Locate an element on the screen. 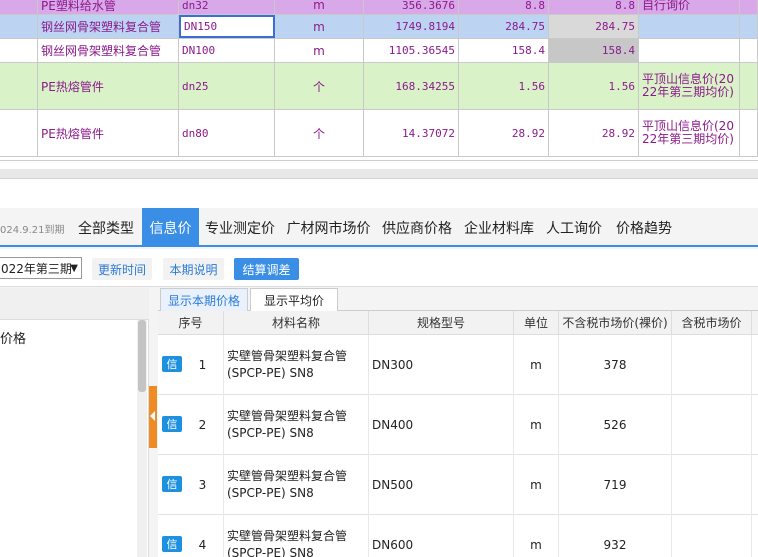  table-cell-spec: DN300 is located at coordinates (441, 365).